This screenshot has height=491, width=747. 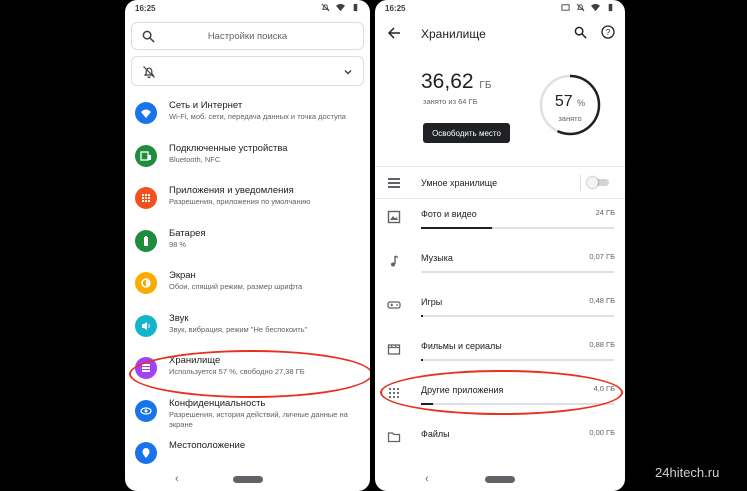 I want to click on apps-icon, so click(x=146, y=198).